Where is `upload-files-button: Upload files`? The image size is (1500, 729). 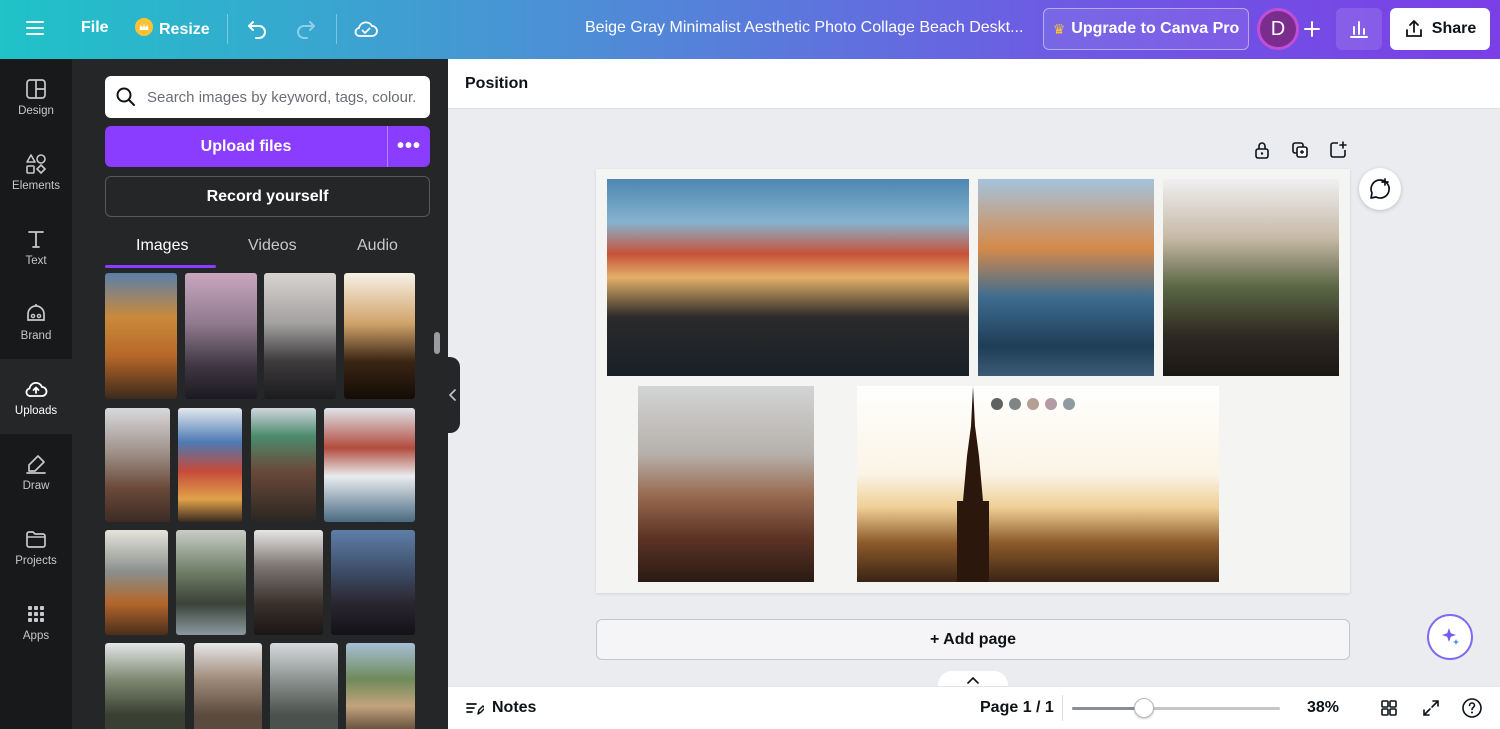
upload-files-button: Upload files is located at coordinates (246, 146).